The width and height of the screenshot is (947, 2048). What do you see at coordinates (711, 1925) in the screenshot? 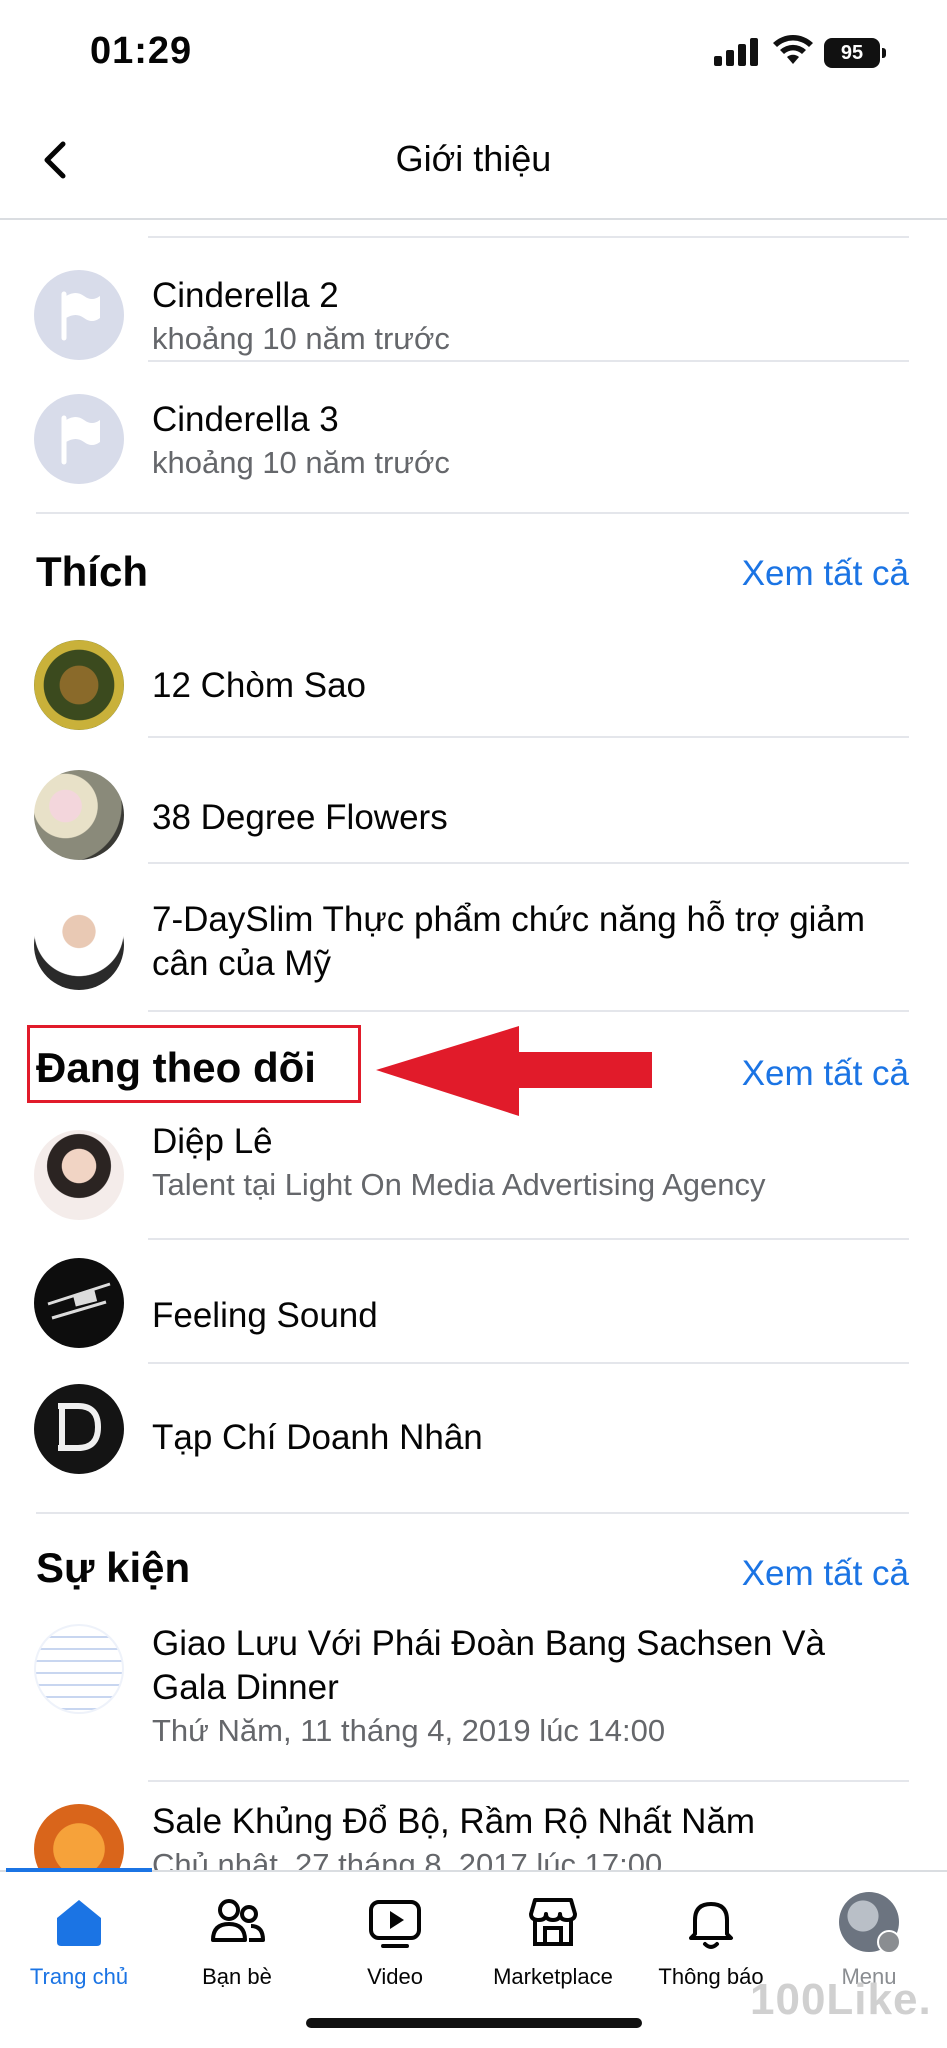
I see `bell-icon` at bounding box center [711, 1925].